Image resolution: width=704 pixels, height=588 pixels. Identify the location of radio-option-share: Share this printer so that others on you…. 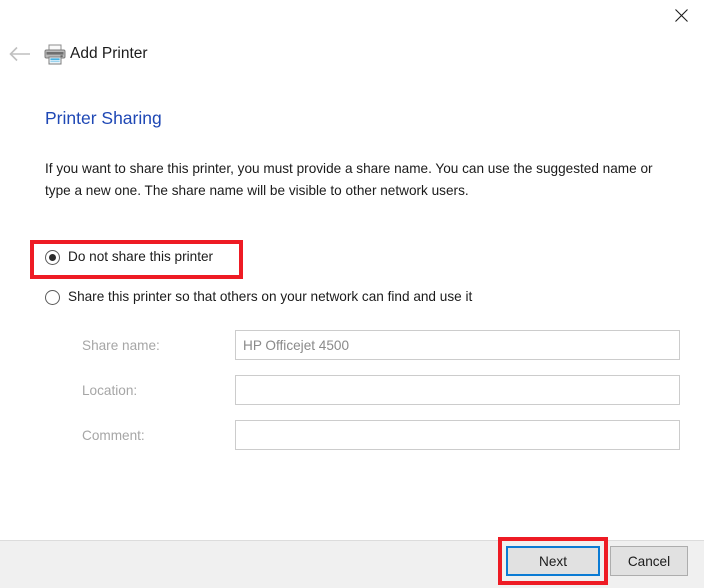
(258, 297).